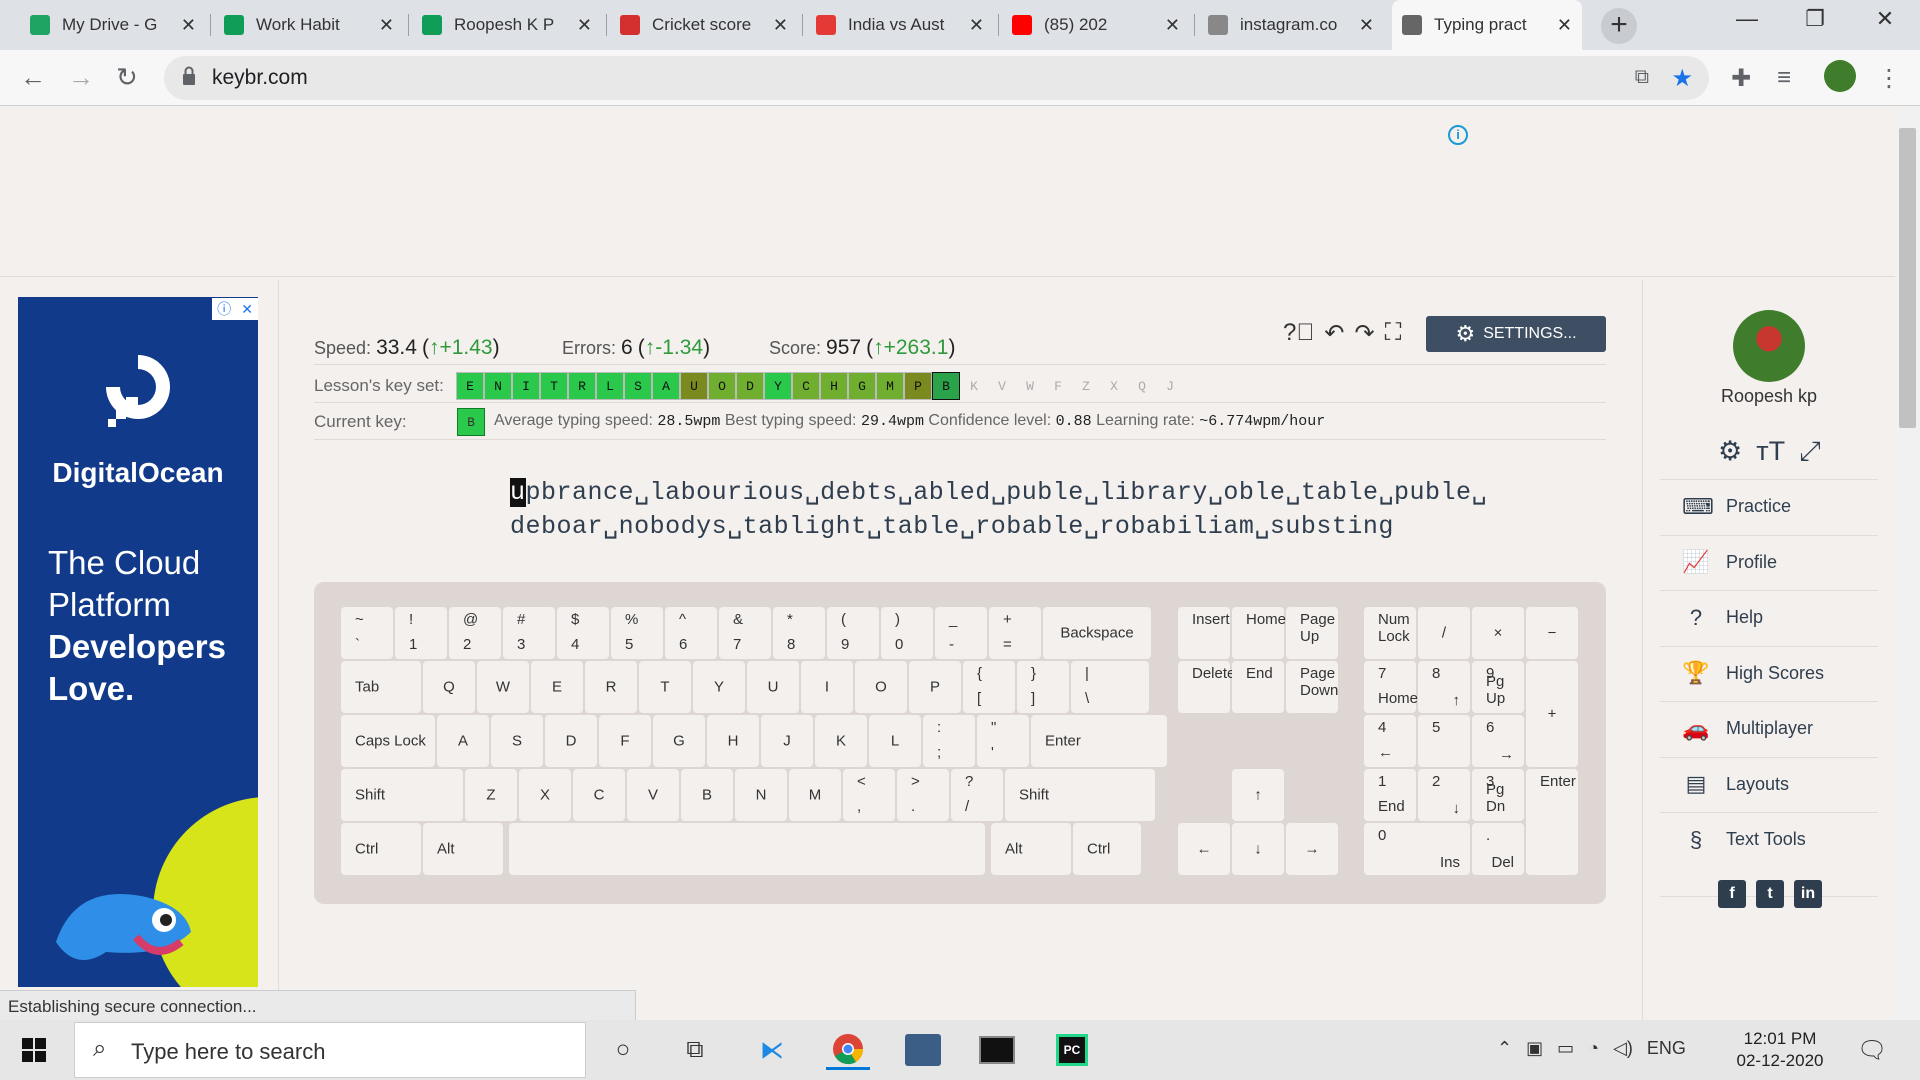  I want to click on key-ctrl-left: Ctrl, so click(381, 849).